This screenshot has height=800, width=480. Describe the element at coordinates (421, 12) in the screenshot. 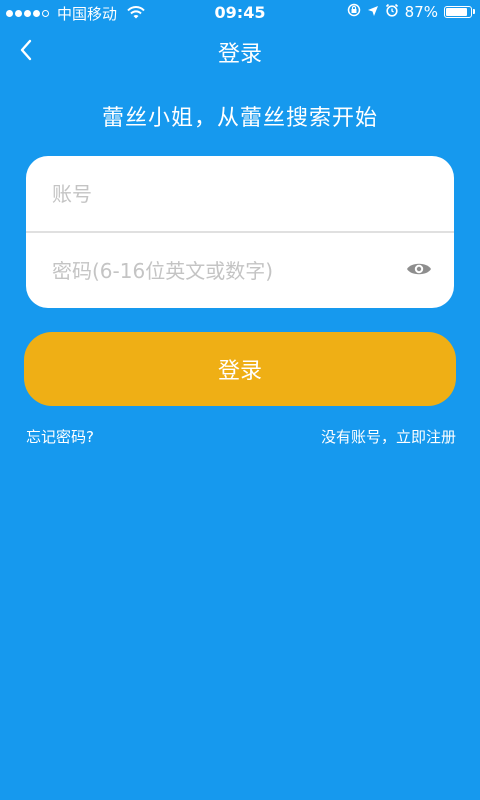

I see `battery-percent: 87%` at that location.